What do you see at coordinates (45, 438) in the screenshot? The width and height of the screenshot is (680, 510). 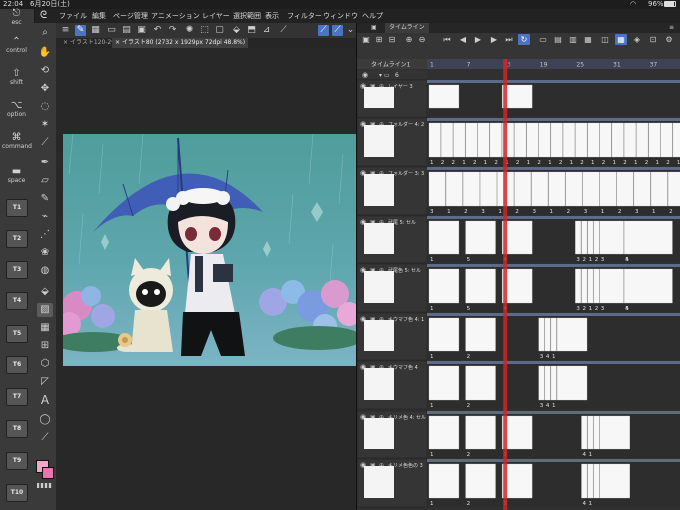 I see `correction-icon: ⟋` at bounding box center [45, 438].